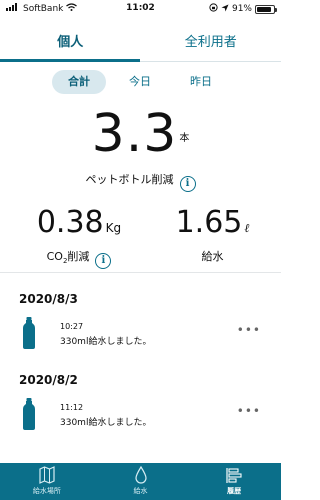 The height and width of the screenshot is (500, 320). What do you see at coordinates (187, 184) in the screenshot?
I see `info-icon: i` at bounding box center [187, 184].